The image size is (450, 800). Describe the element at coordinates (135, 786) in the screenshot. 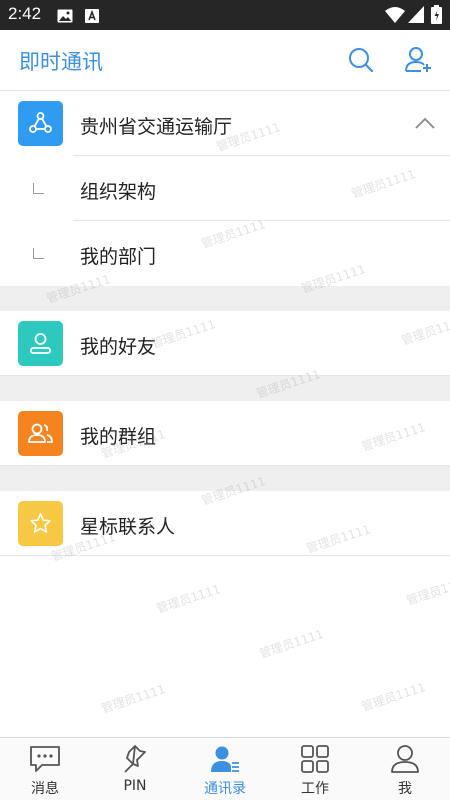

I see `nav-label: PIN` at that location.